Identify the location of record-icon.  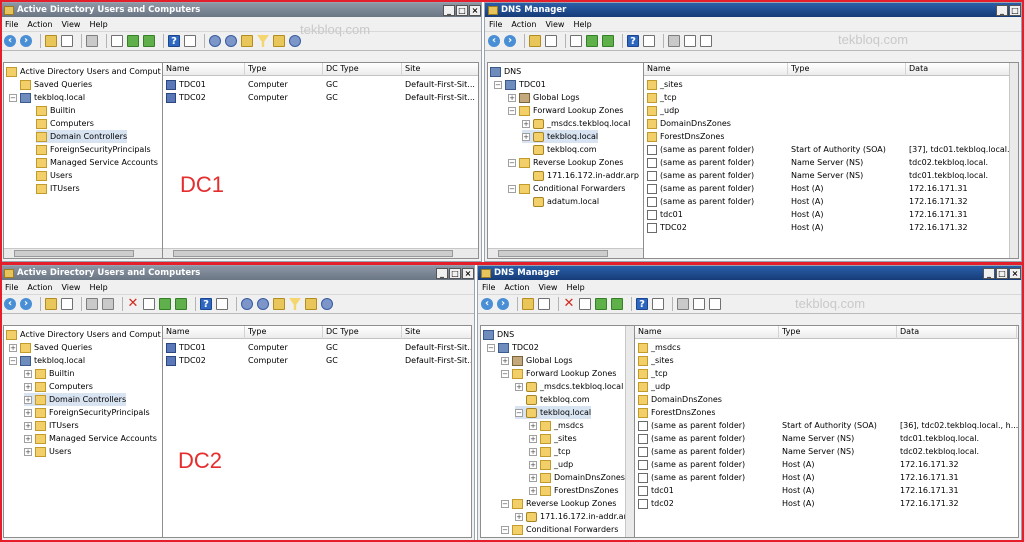
(699, 304).